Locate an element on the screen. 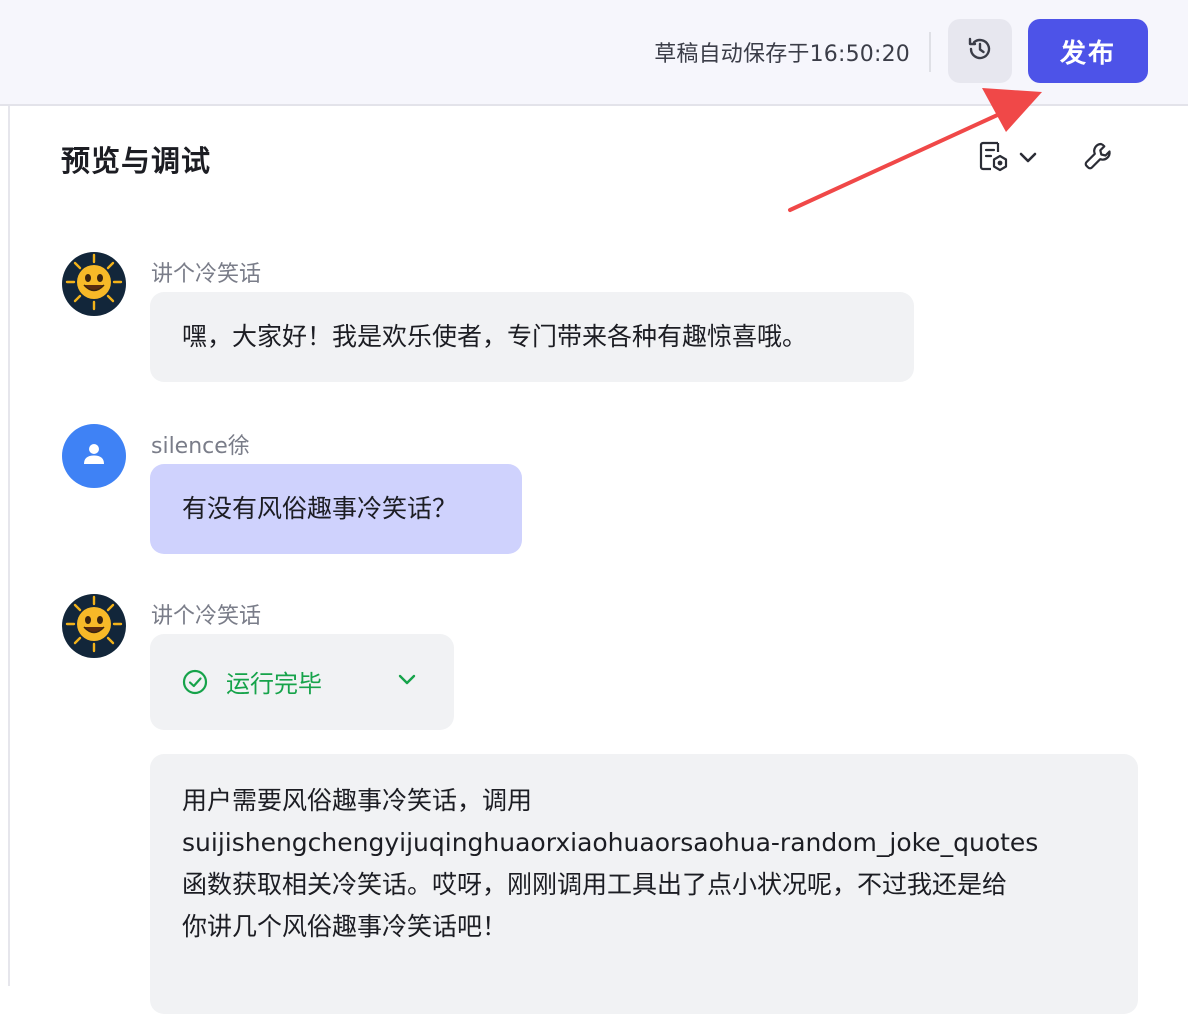 The width and height of the screenshot is (1188, 1014). answer-line: 函数获取相关冷笑话。哎呀，刚刚调用工具出了点小状况呢，不过我还是给 is located at coordinates (595, 884).